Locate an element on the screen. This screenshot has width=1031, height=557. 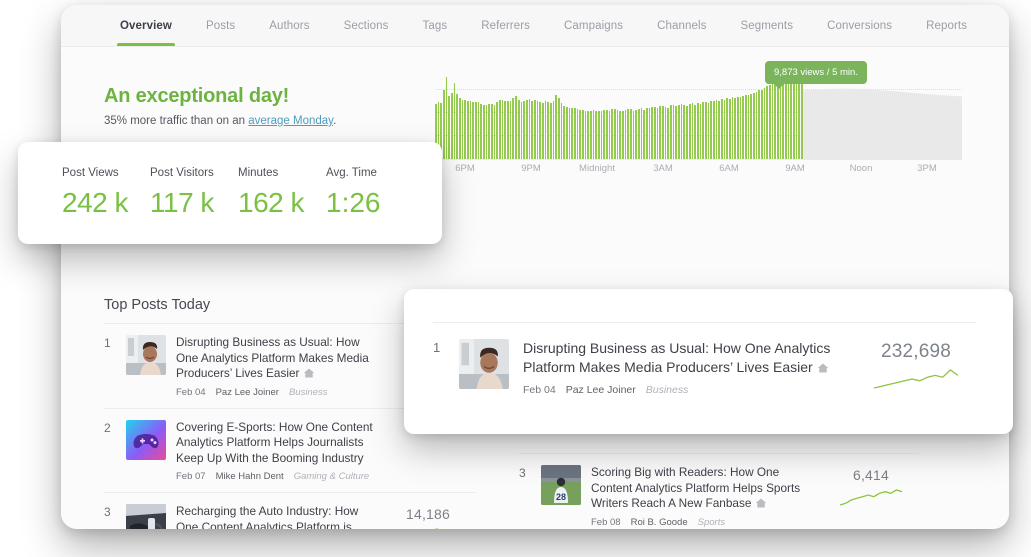
post-category: Gaming & Culture is located at coordinates (332, 476).